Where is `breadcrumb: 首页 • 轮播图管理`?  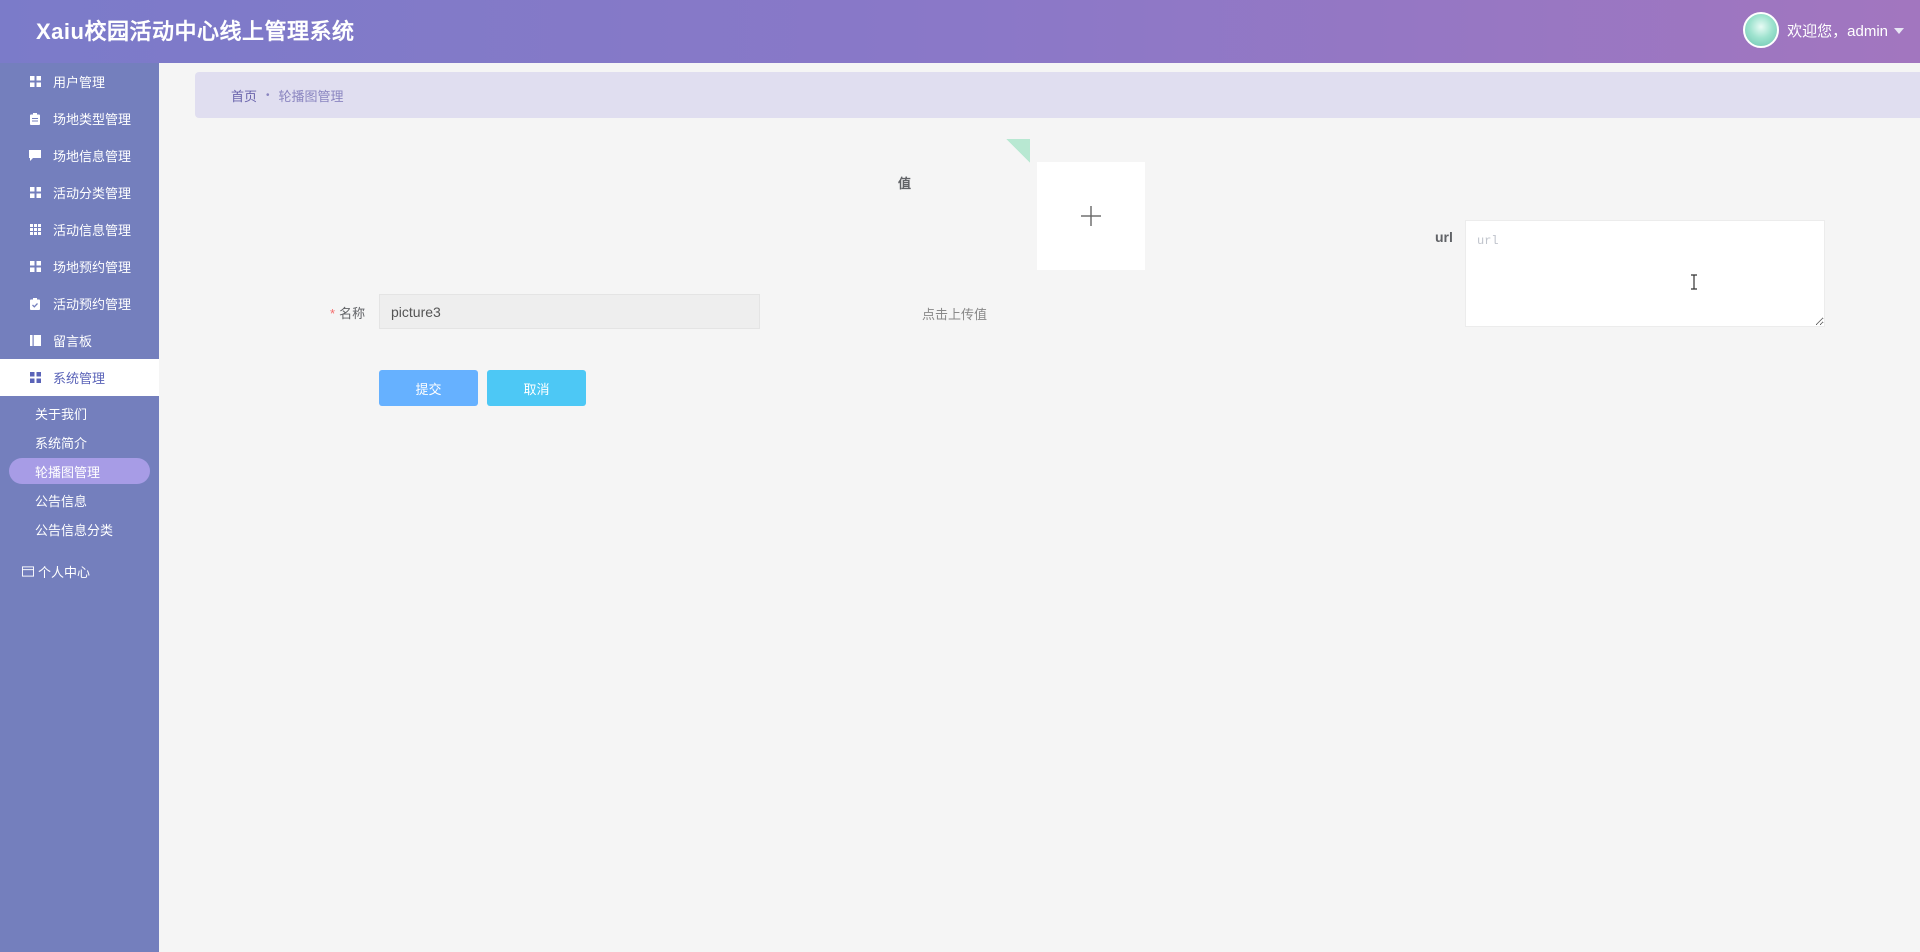 breadcrumb: 首页 • 轮播图管理 is located at coordinates (1057, 95).